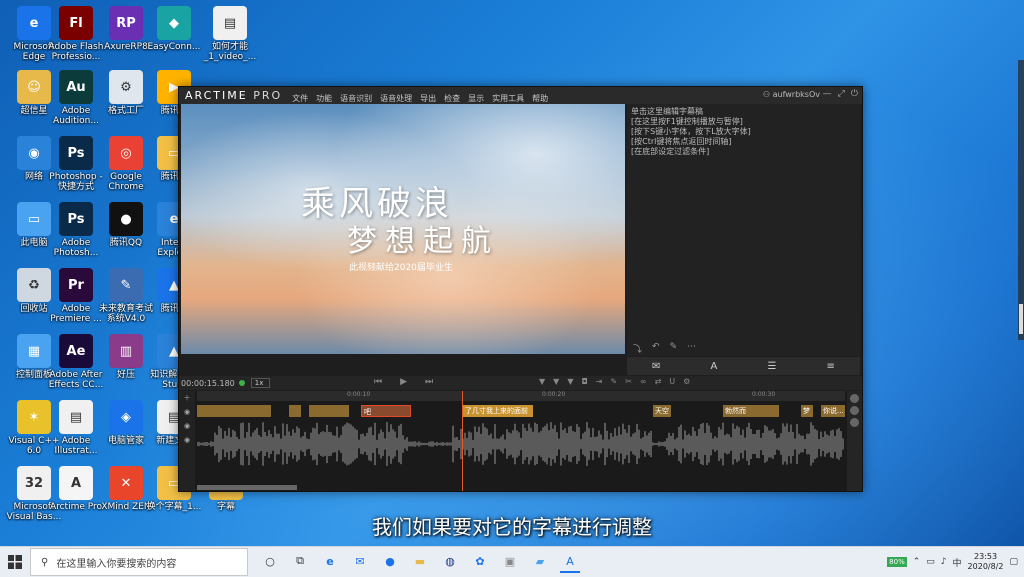 This screenshot has width=1024, height=577. Describe the element at coordinates (841, 94) in the screenshot. I see `maximize-icon: ⤢` at that location.